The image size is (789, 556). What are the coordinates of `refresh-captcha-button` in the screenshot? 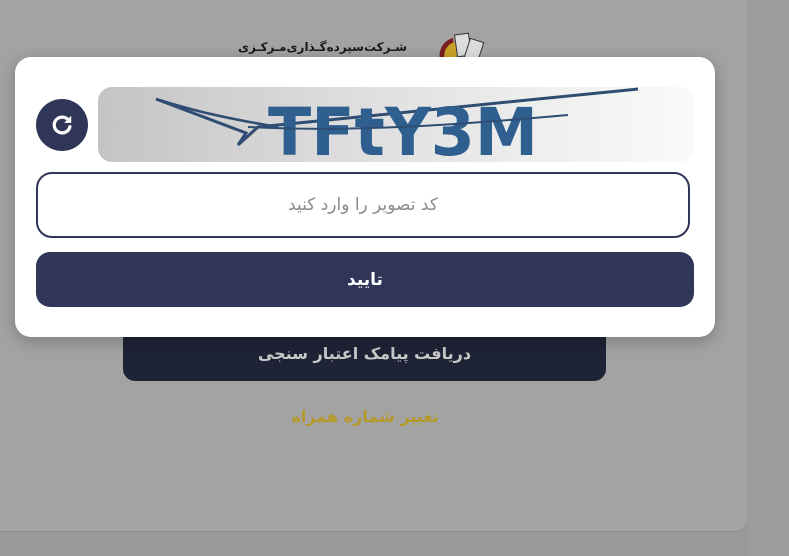 It's located at (62, 125).